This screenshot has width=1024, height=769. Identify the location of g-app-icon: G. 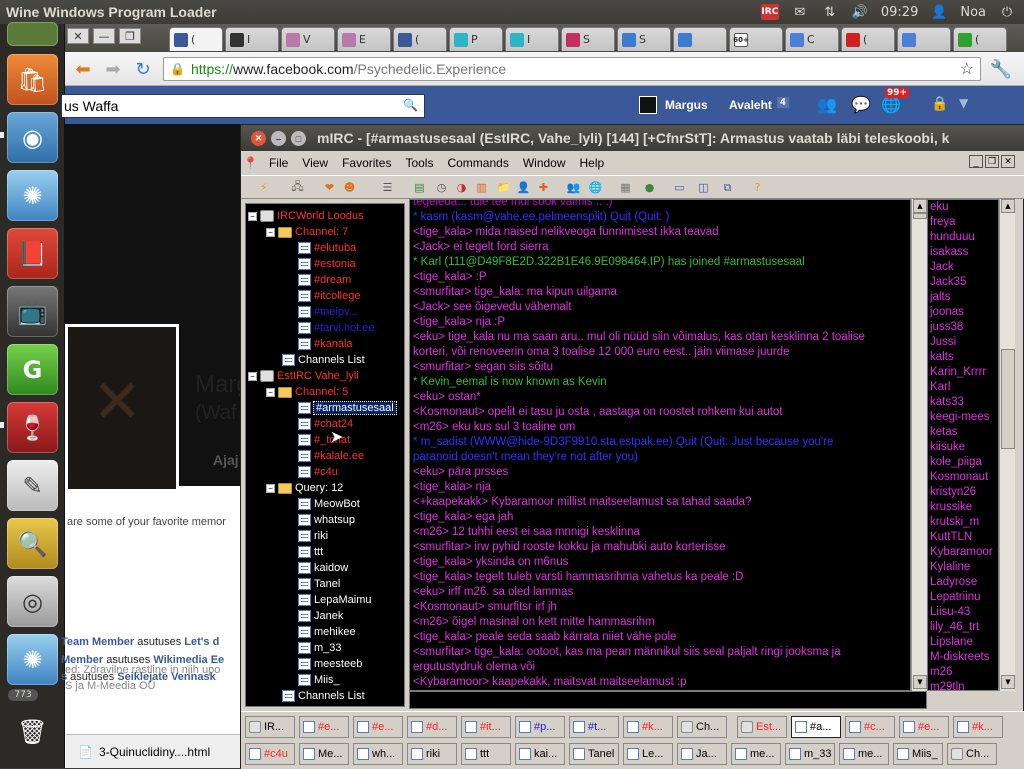
(32, 369).